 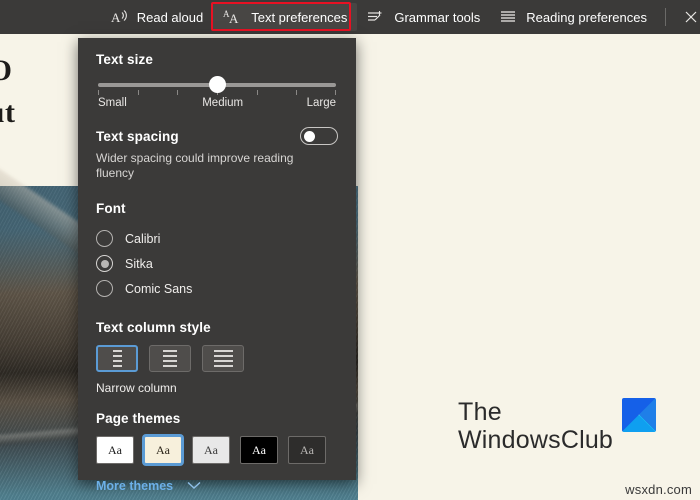 I want to click on close-icon, so click(x=691, y=17).